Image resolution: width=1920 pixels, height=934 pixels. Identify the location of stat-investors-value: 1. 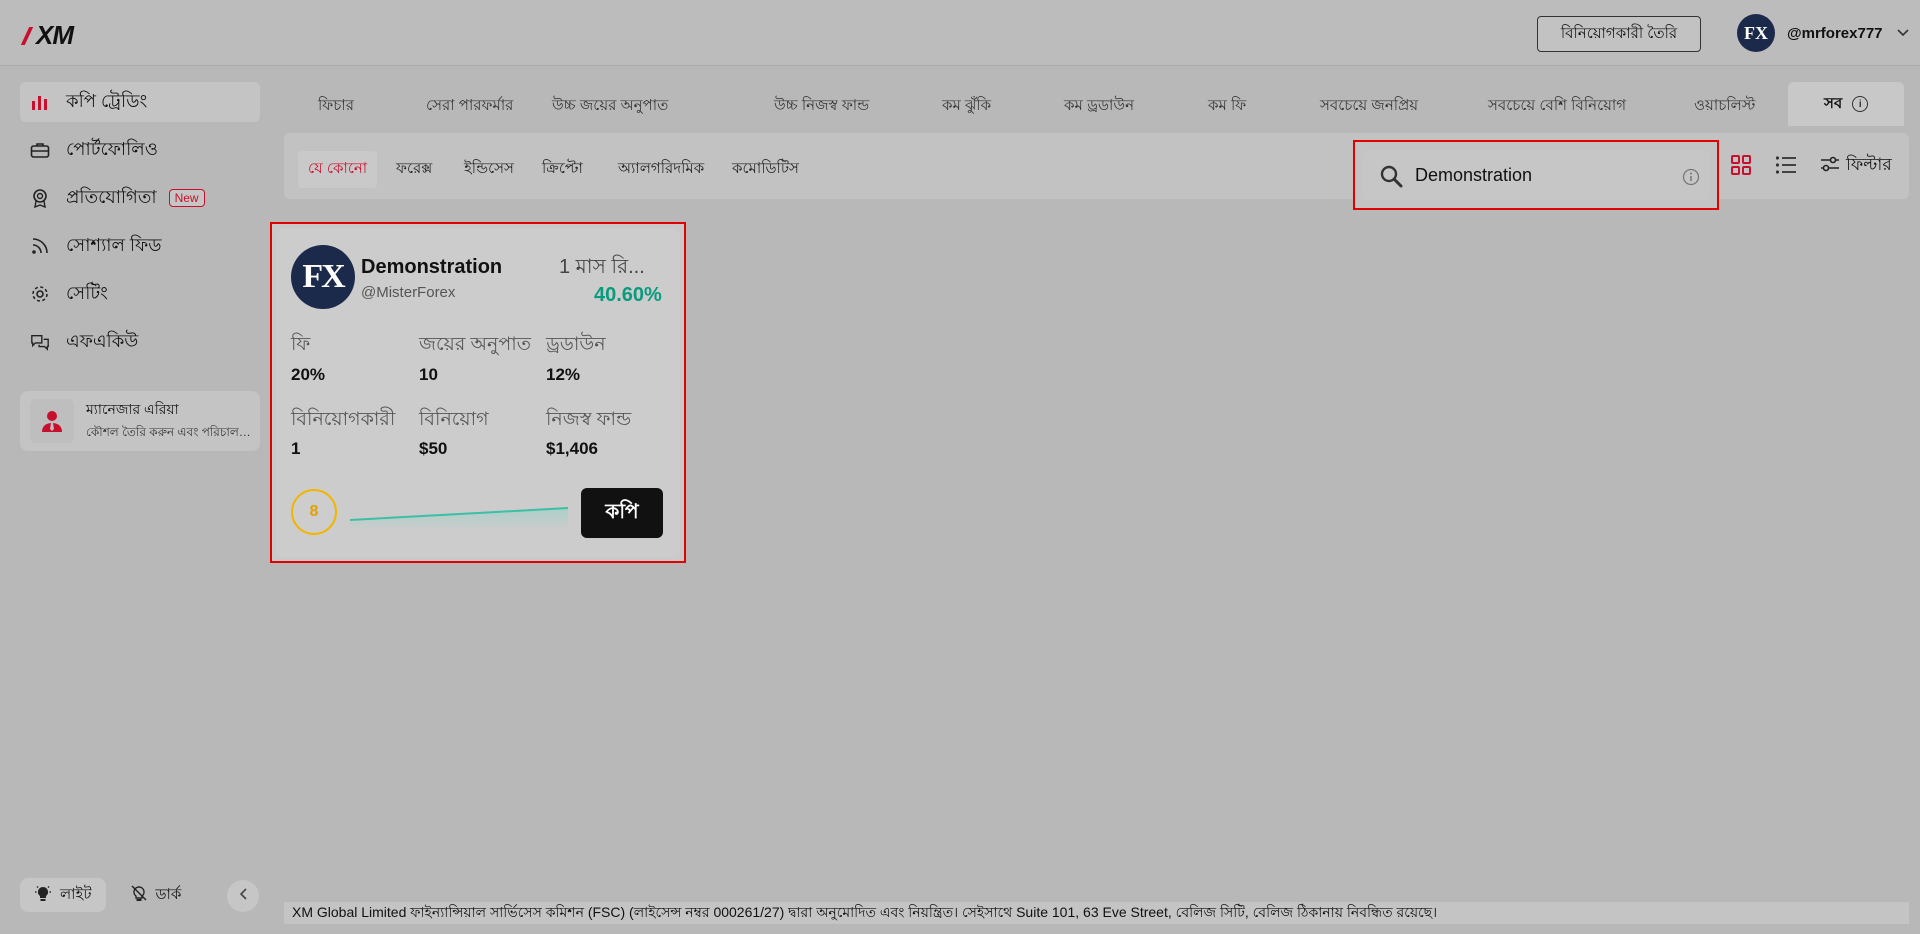
(296, 448).